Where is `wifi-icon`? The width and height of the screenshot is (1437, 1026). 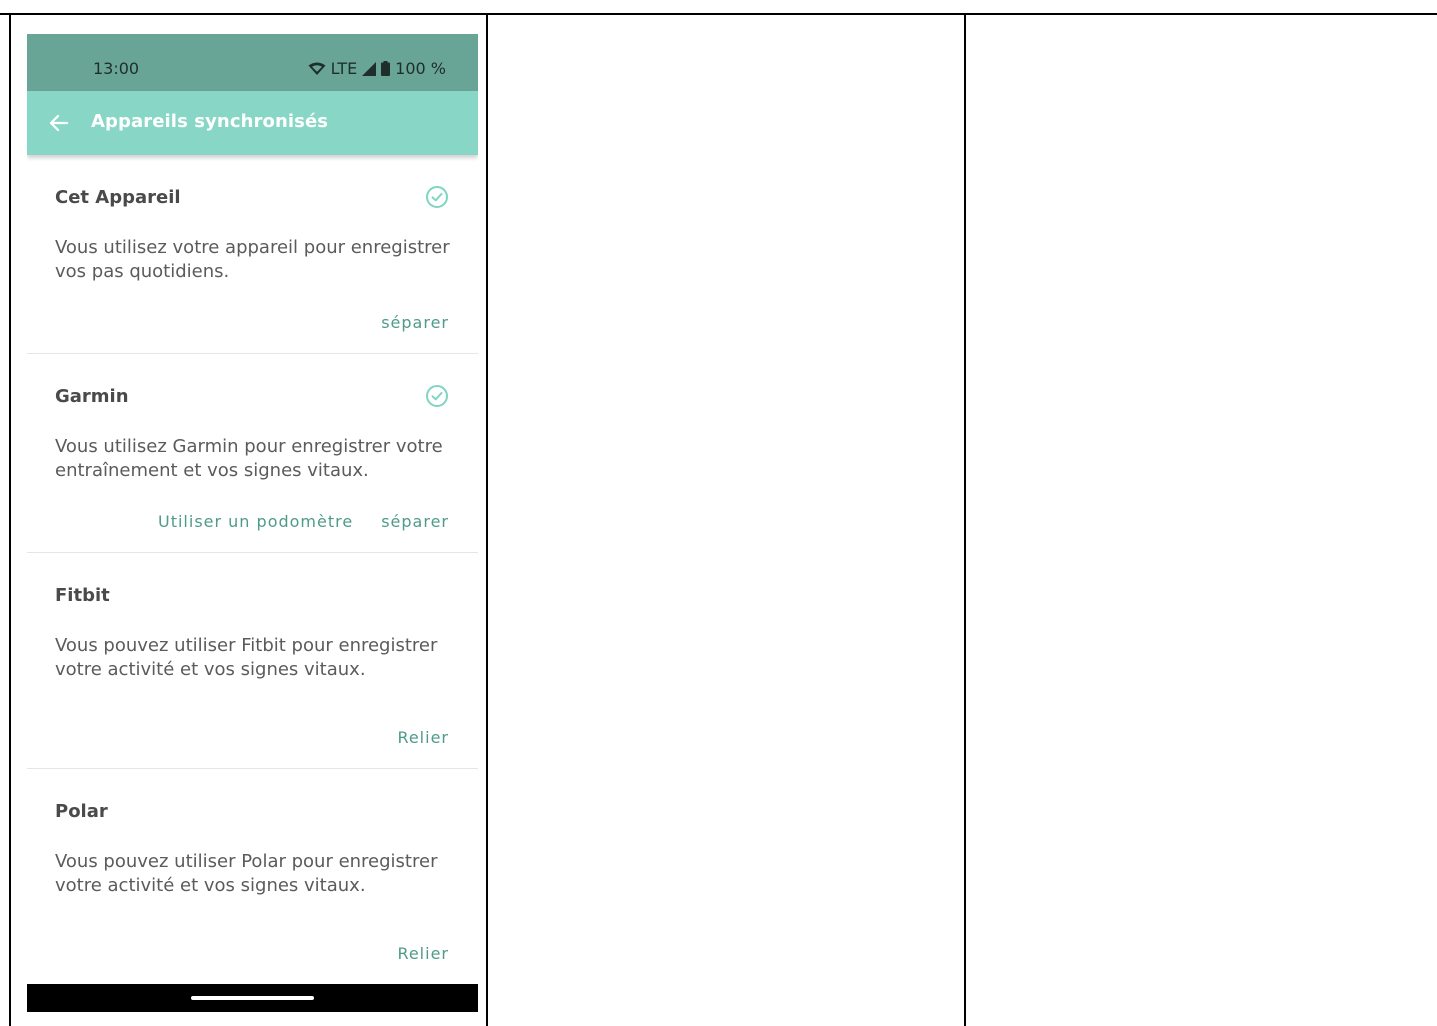
wifi-icon is located at coordinates (317, 69).